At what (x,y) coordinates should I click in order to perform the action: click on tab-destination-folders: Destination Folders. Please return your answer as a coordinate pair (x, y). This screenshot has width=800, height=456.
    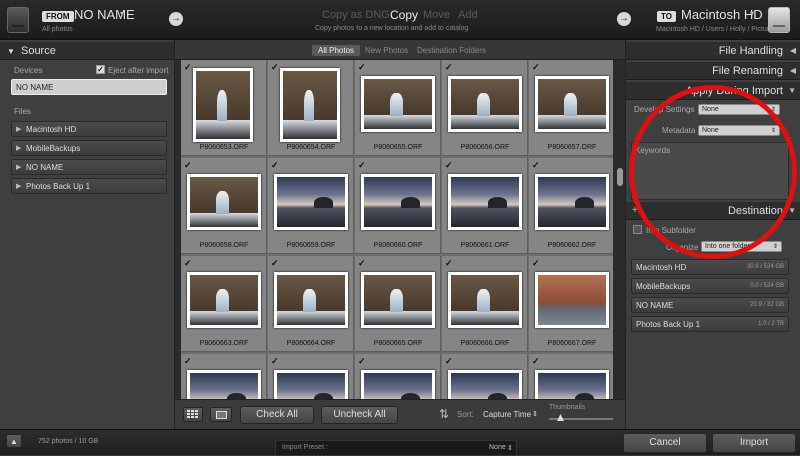
    Looking at the image, I should click on (451, 50).